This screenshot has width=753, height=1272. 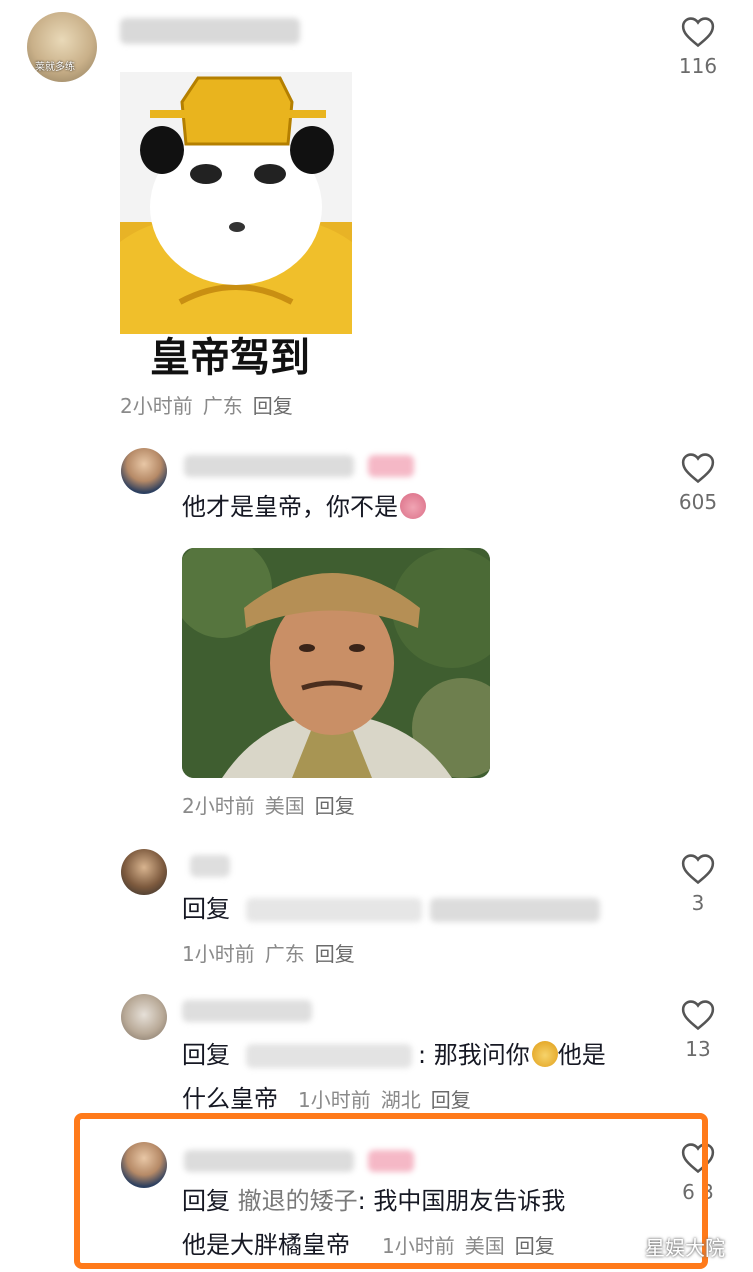 What do you see at coordinates (55, 67) in the screenshot?
I see `avatar-caption: 莱就多练` at bounding box center [55, 67].